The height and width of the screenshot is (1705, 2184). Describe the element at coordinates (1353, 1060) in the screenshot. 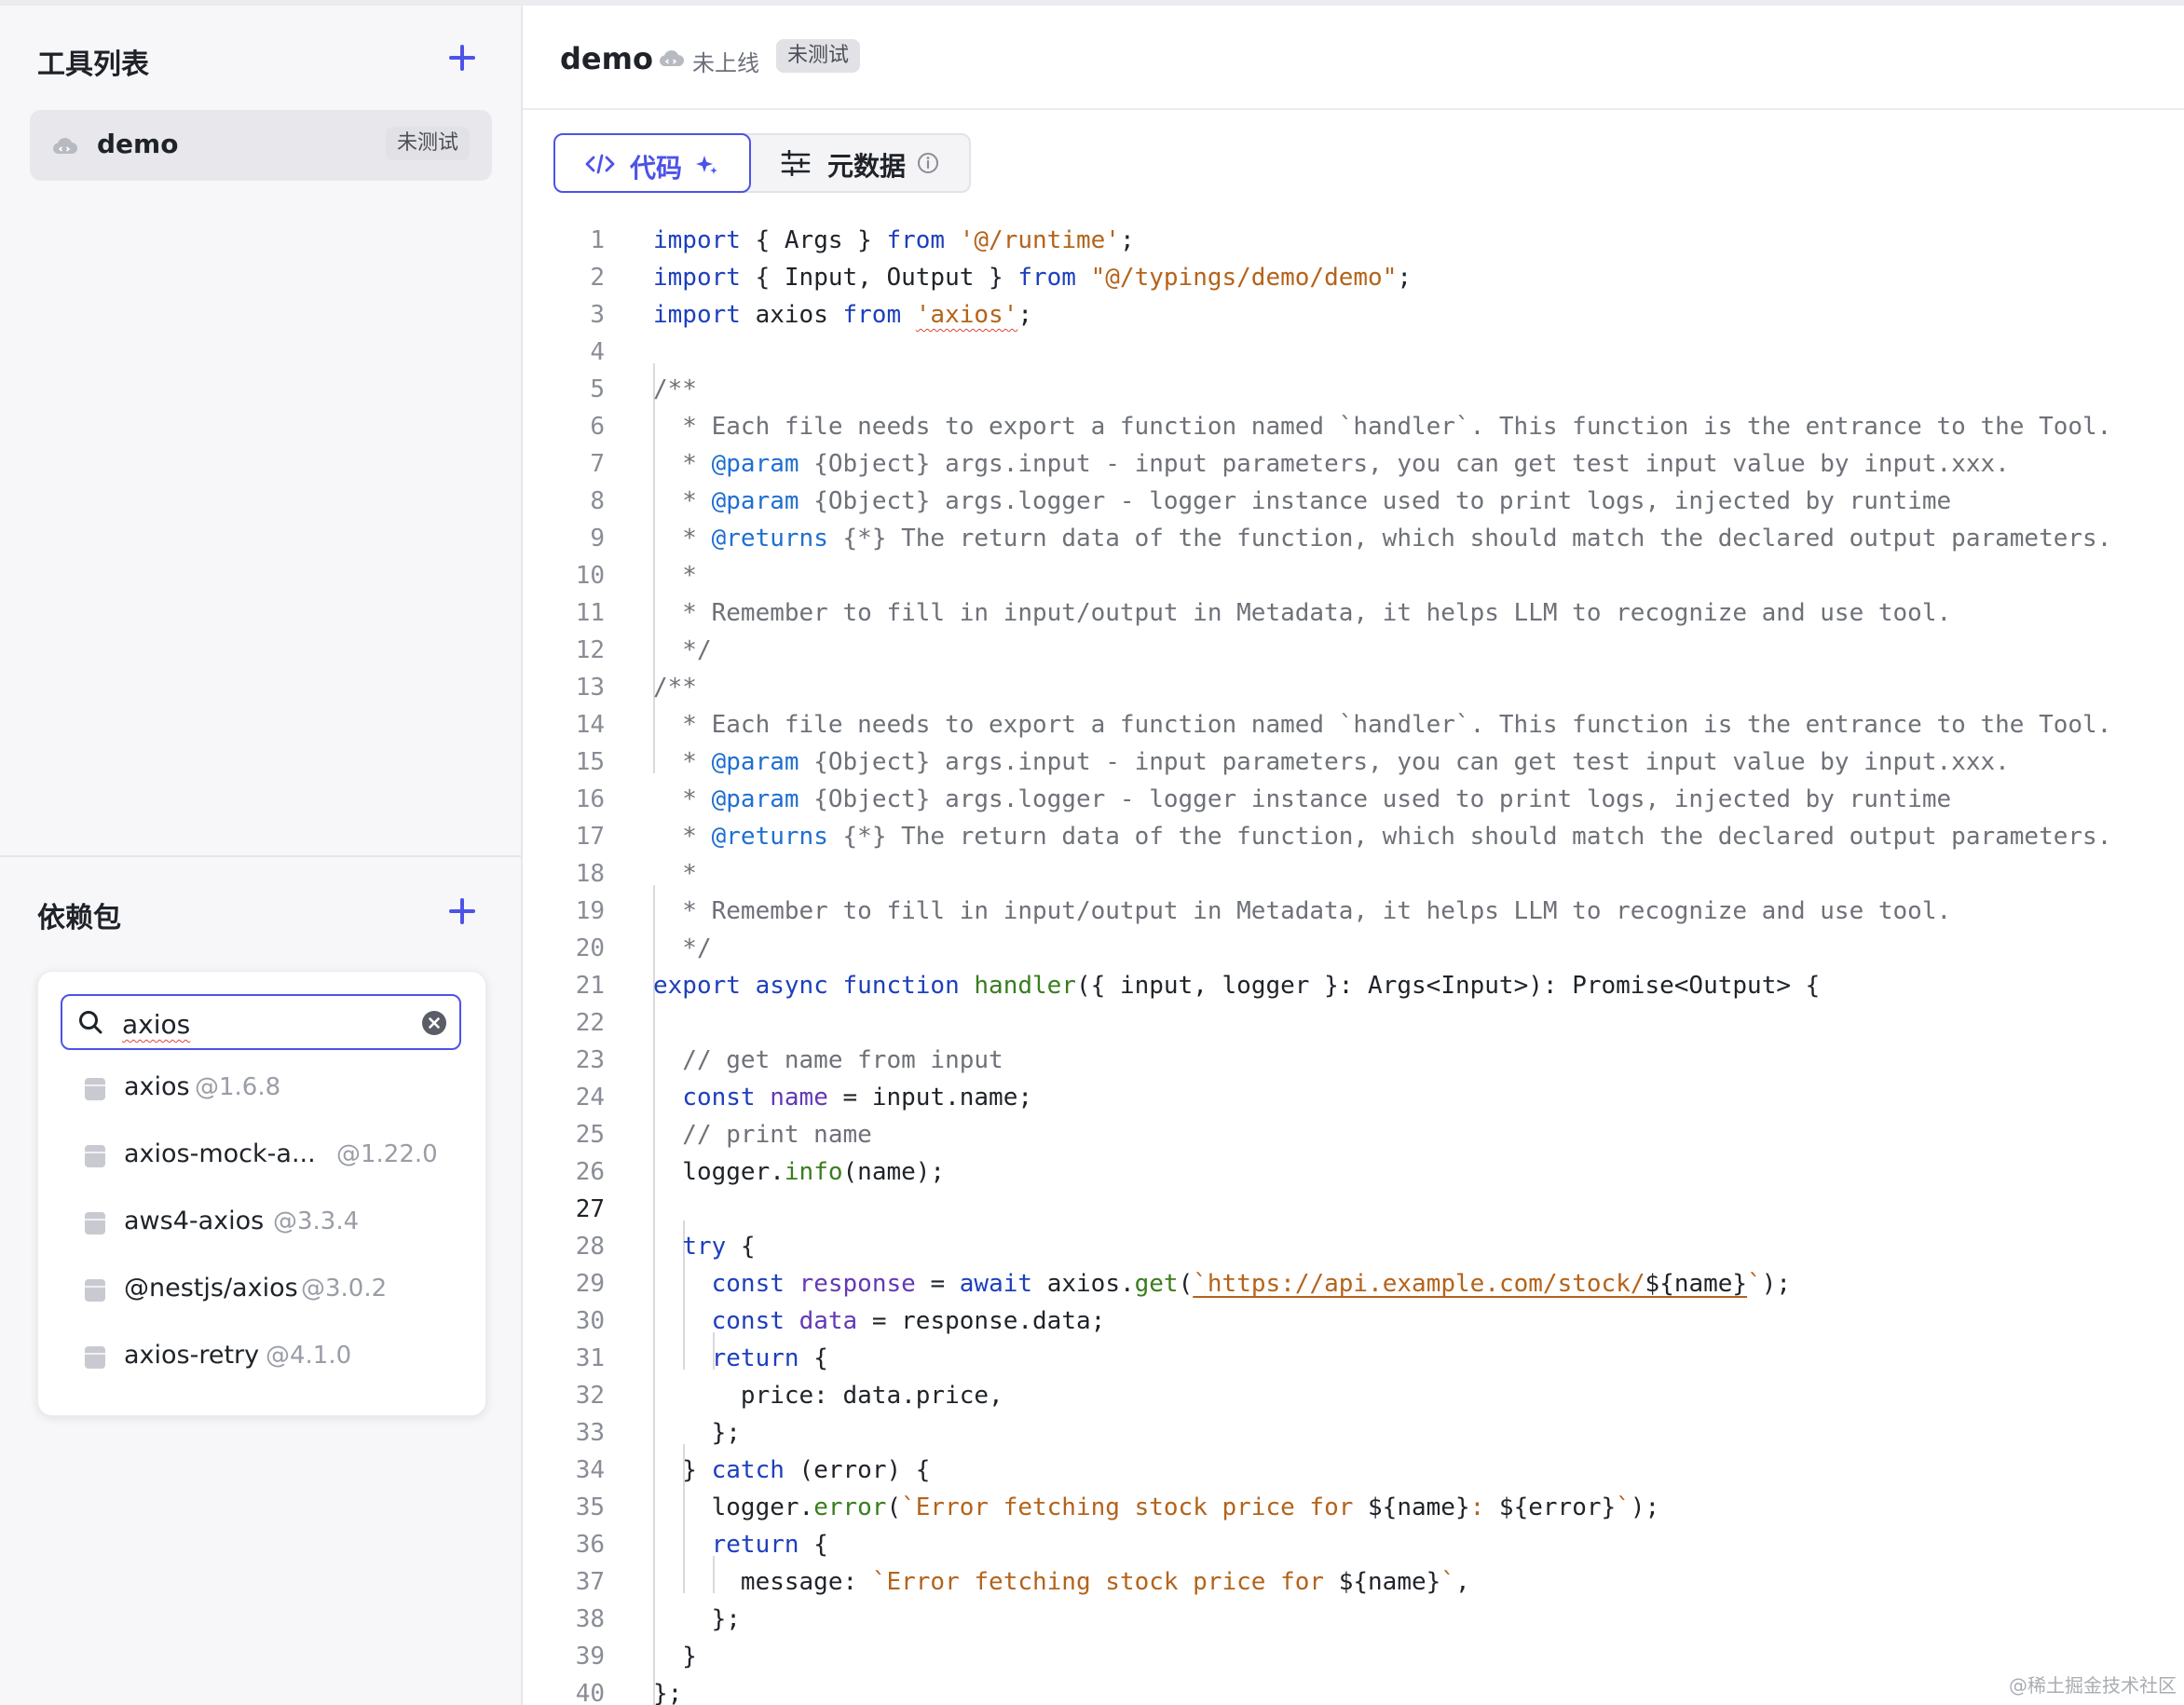

I see `code-line: 23 // get name from input` at that location.